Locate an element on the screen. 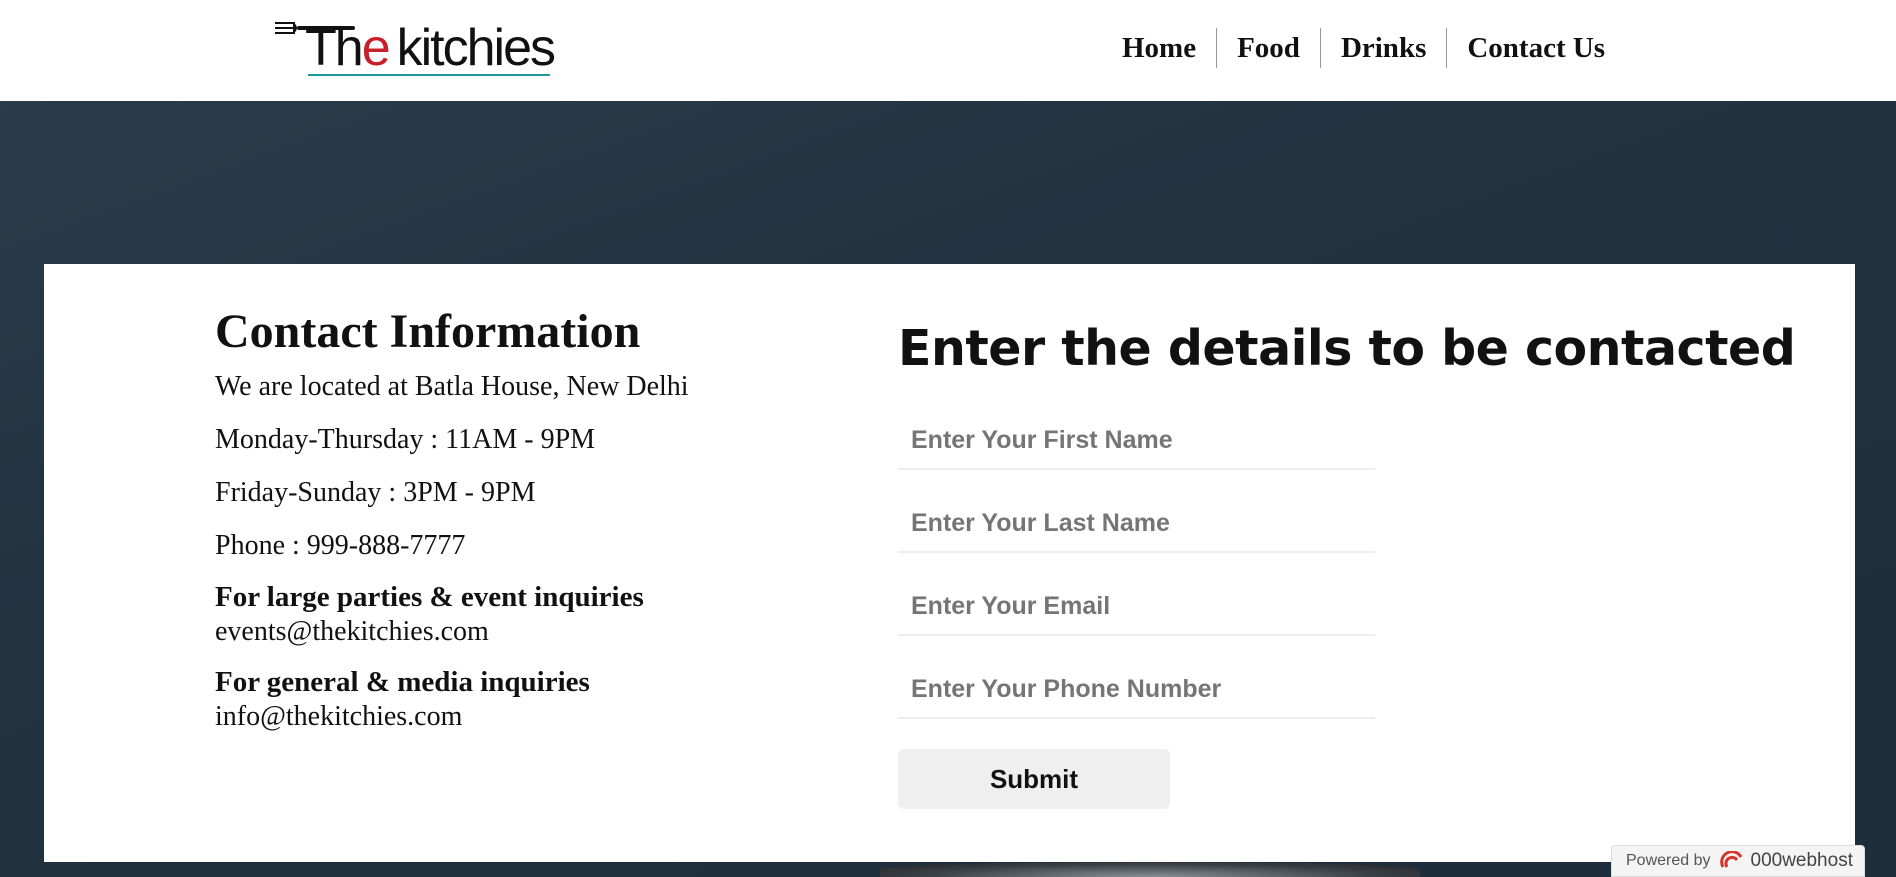  events-email: events@thekitchies.com is located at coordinates (515, 632).